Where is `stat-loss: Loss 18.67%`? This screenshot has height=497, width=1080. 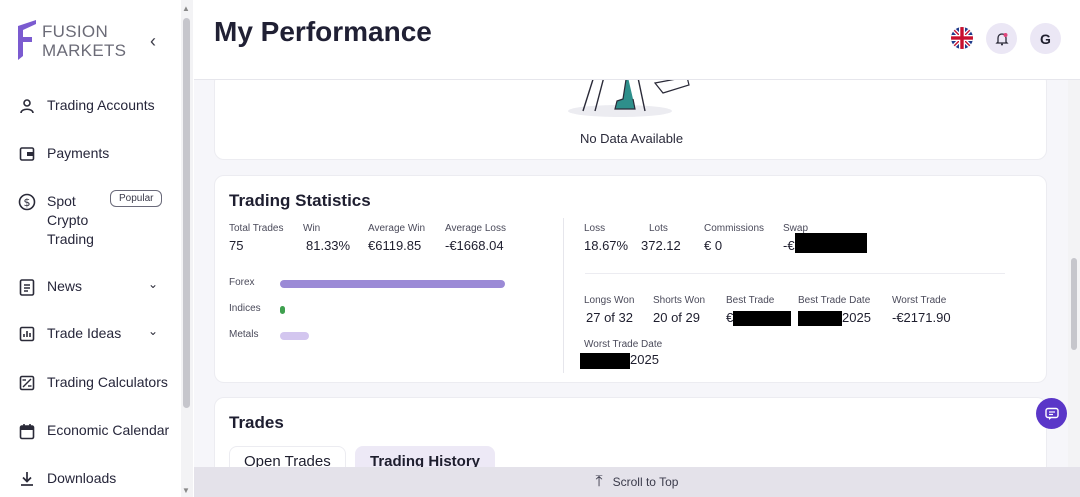 stat-loss: Loss 18.67% is located at coordinates (606, 238).